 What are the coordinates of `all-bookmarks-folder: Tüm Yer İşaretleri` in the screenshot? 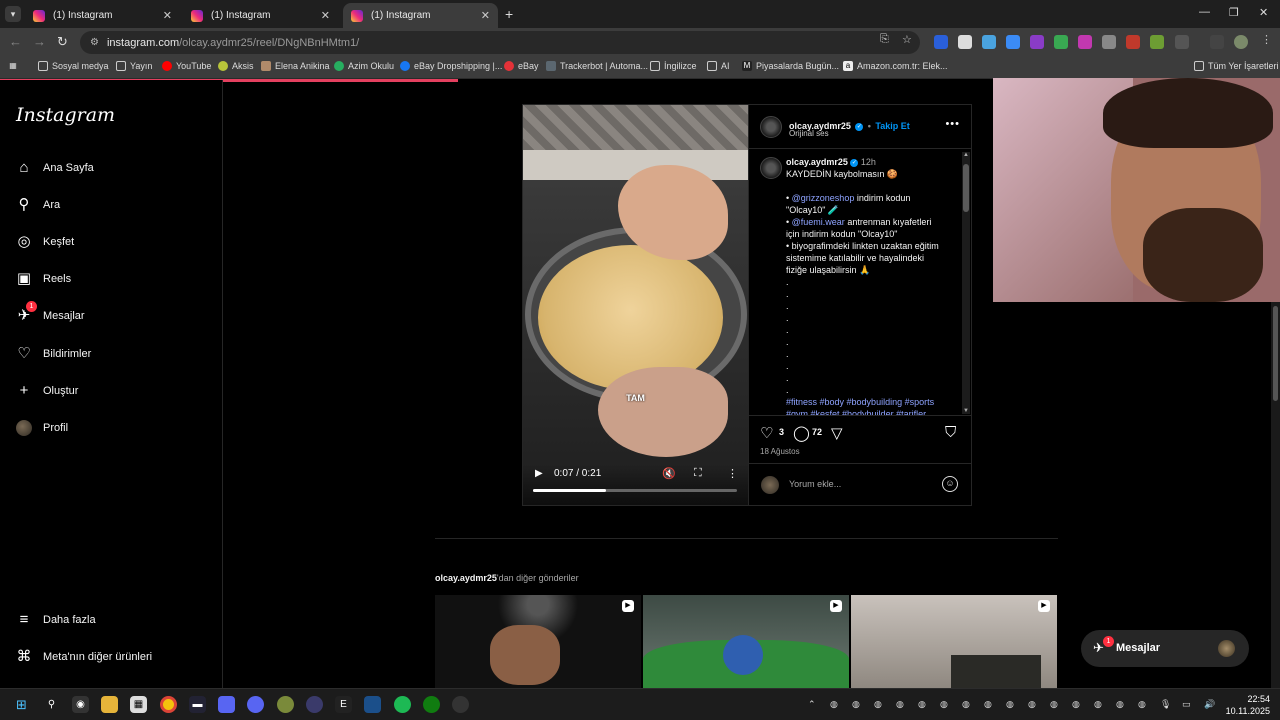 It's located at (1236, 66).